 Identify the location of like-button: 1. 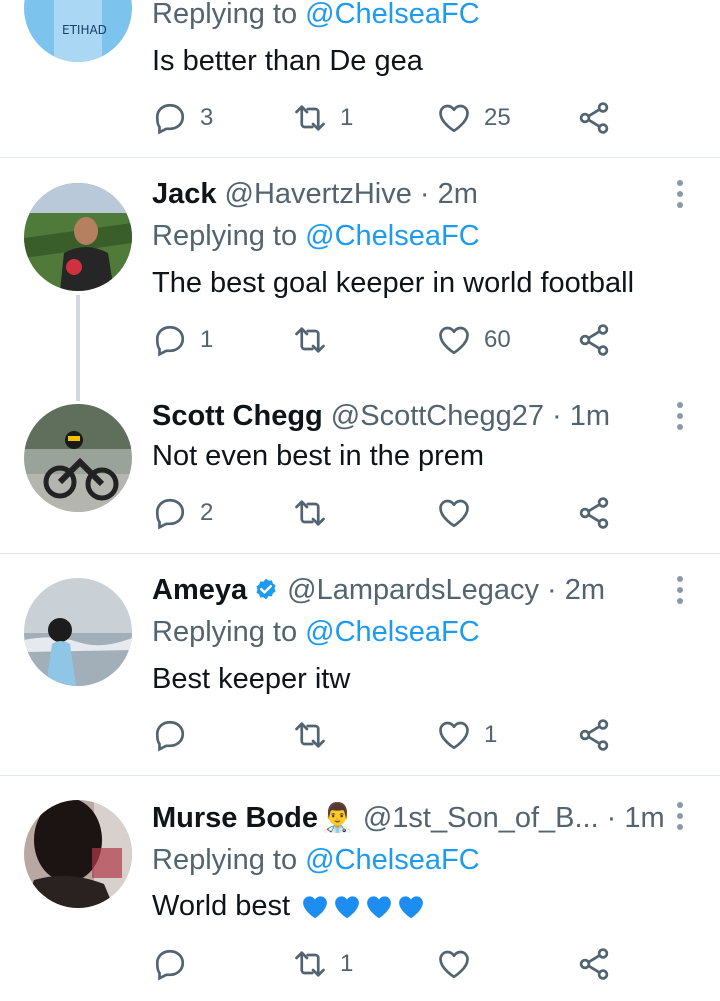
(466, 735).